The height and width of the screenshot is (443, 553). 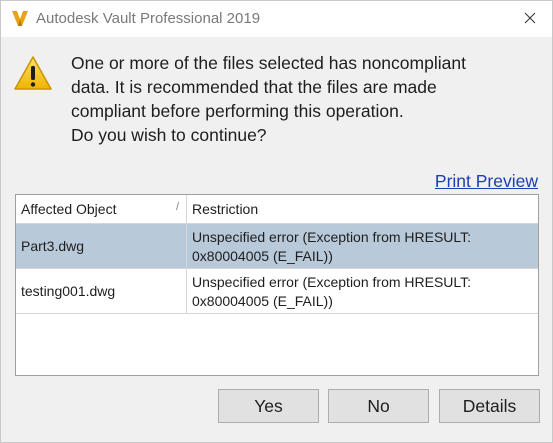 What do you see at coordinates (276, 19) in the screenshot?
I see `title-bar: Autodesk Vault Professional 2019` at bounding box center [276, 19].